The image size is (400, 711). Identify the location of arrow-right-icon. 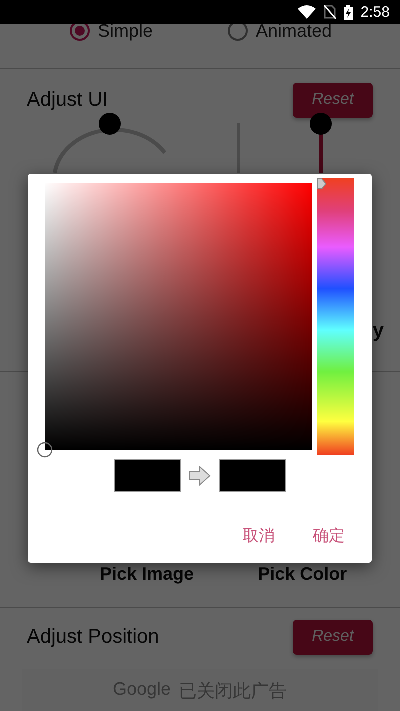
(200, 476).